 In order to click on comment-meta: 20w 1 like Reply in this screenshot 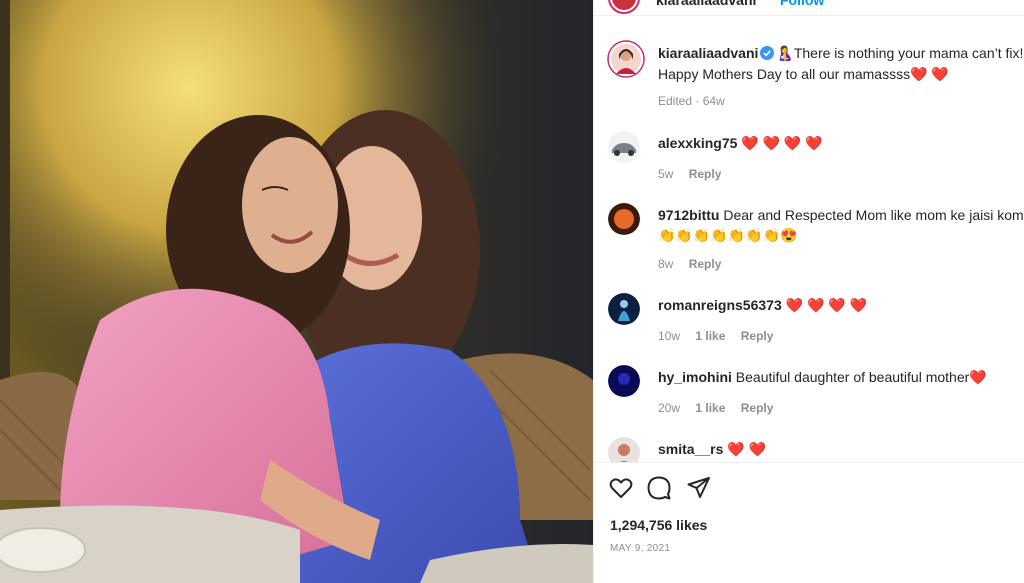, I will do `click(721, 408)`.